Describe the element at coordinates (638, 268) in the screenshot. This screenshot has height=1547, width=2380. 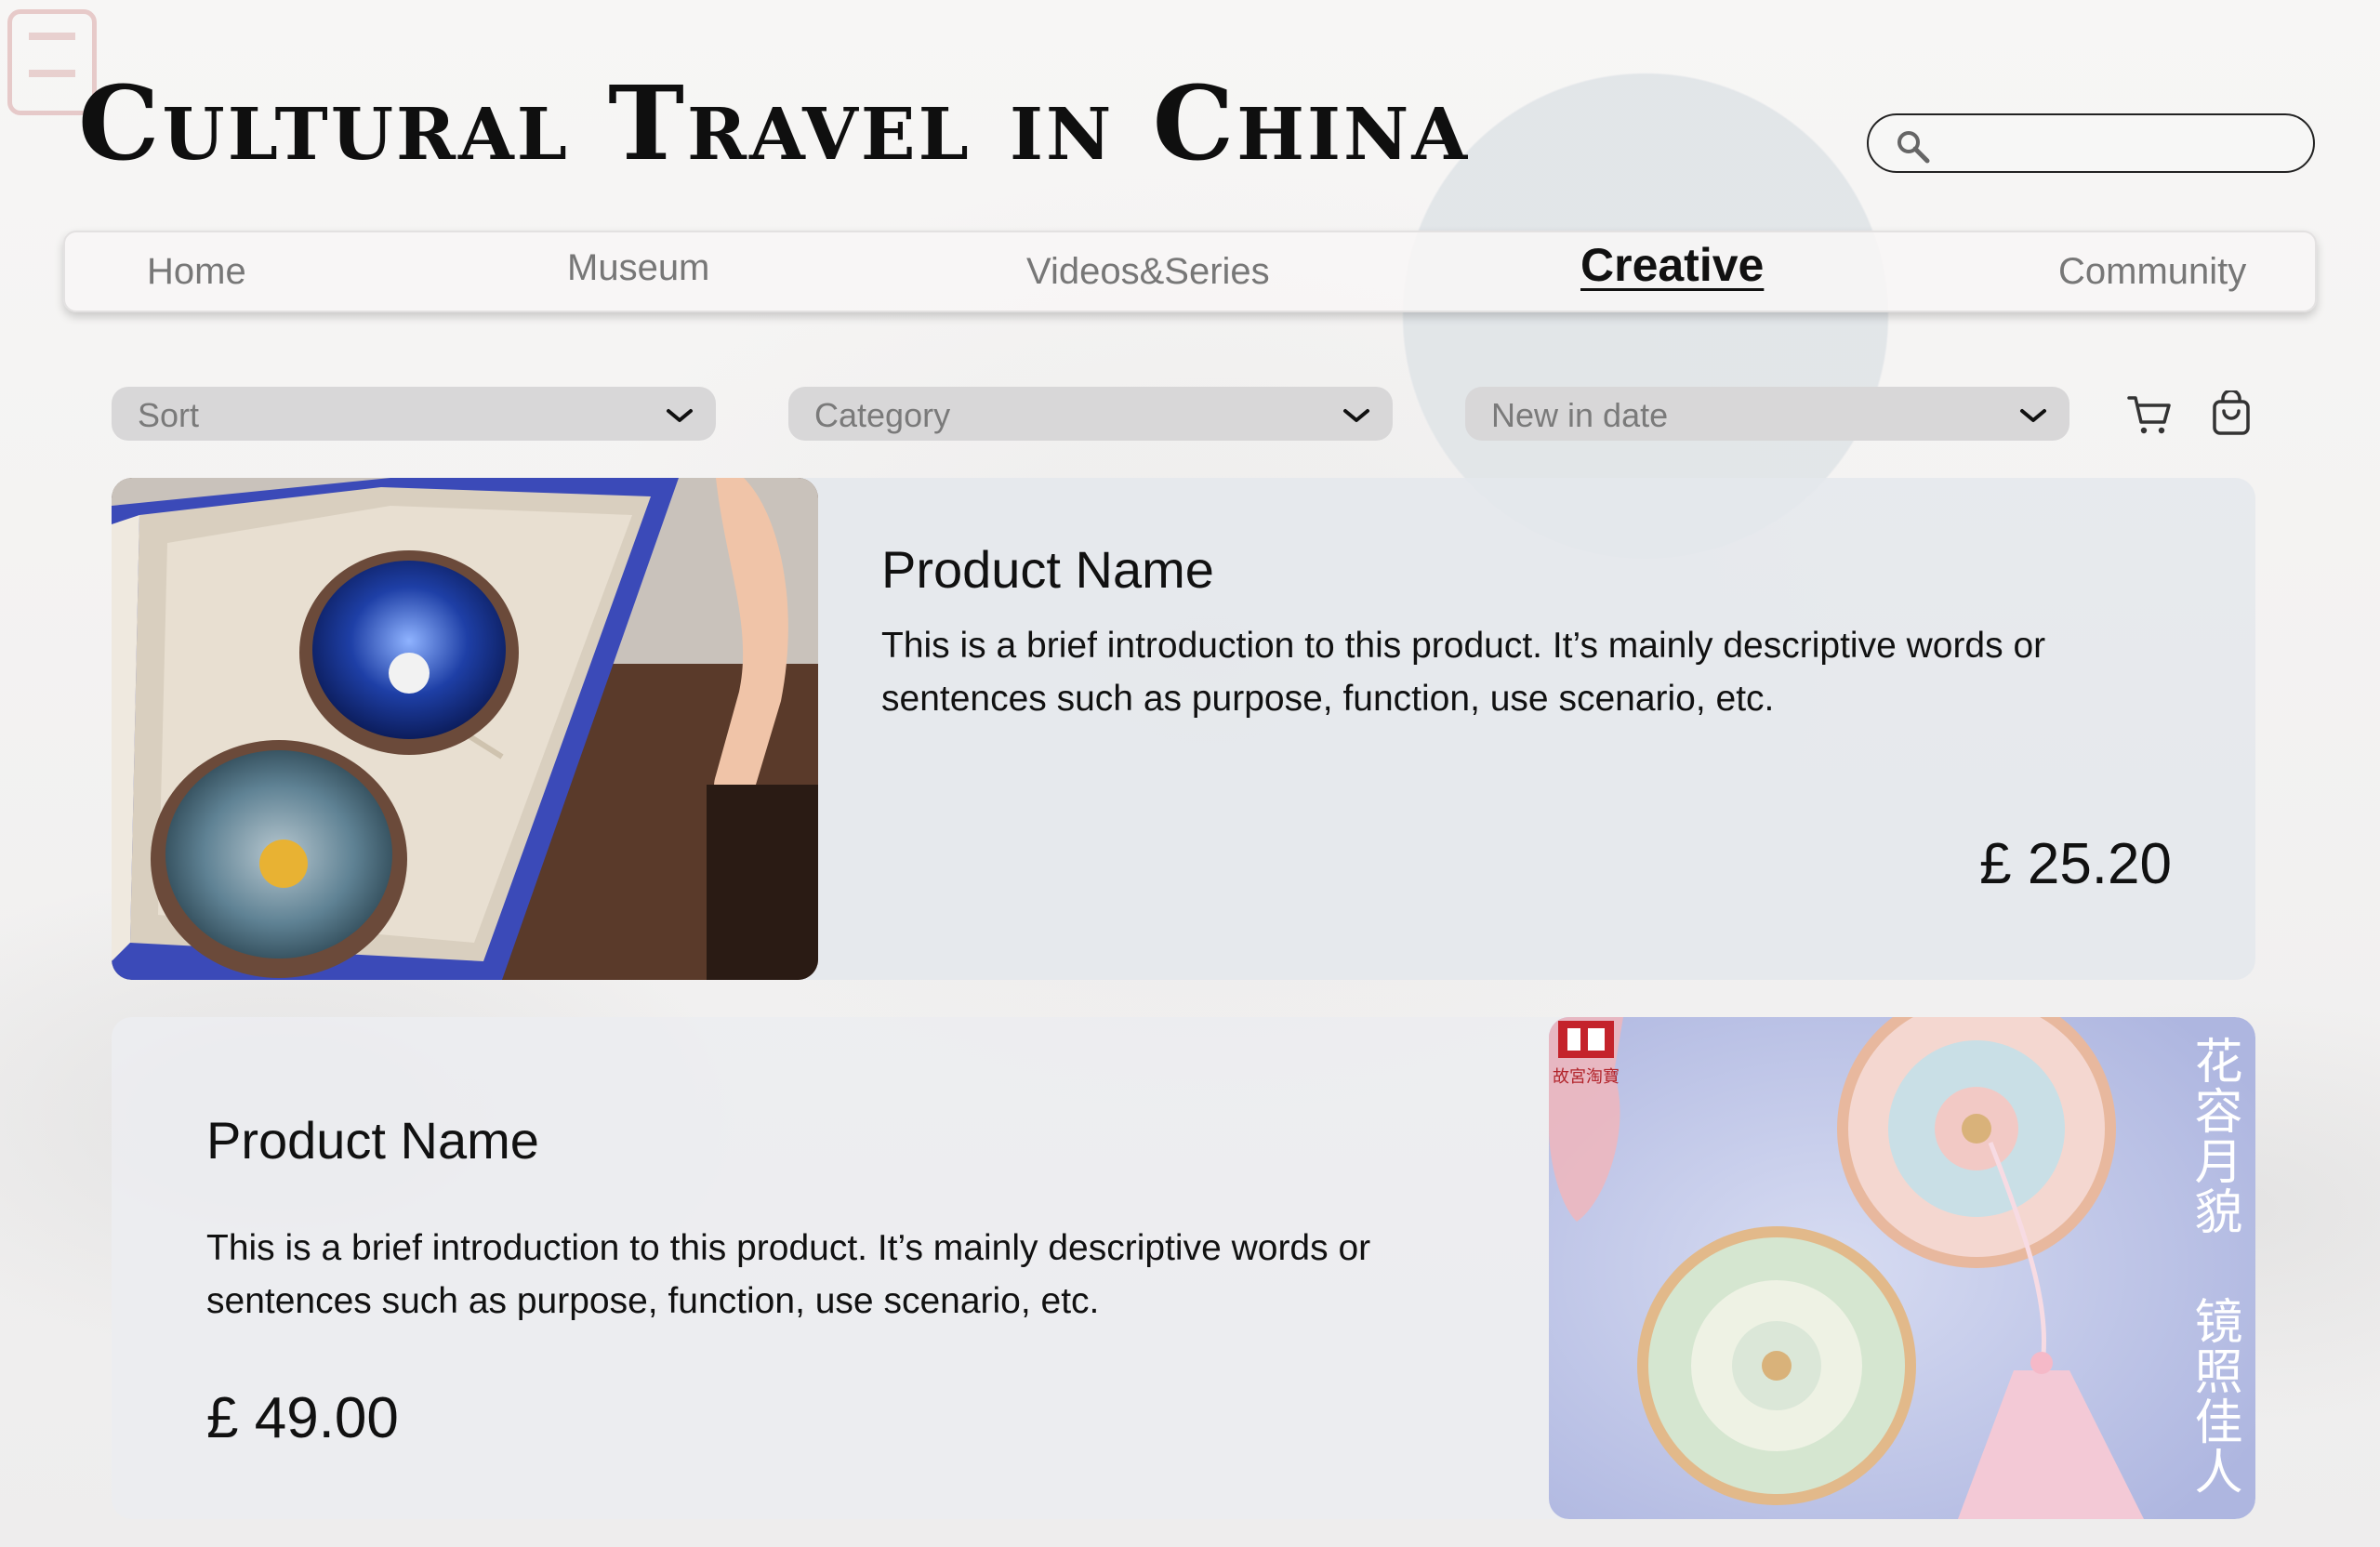
I see `nav-museum: Museum` at that location.